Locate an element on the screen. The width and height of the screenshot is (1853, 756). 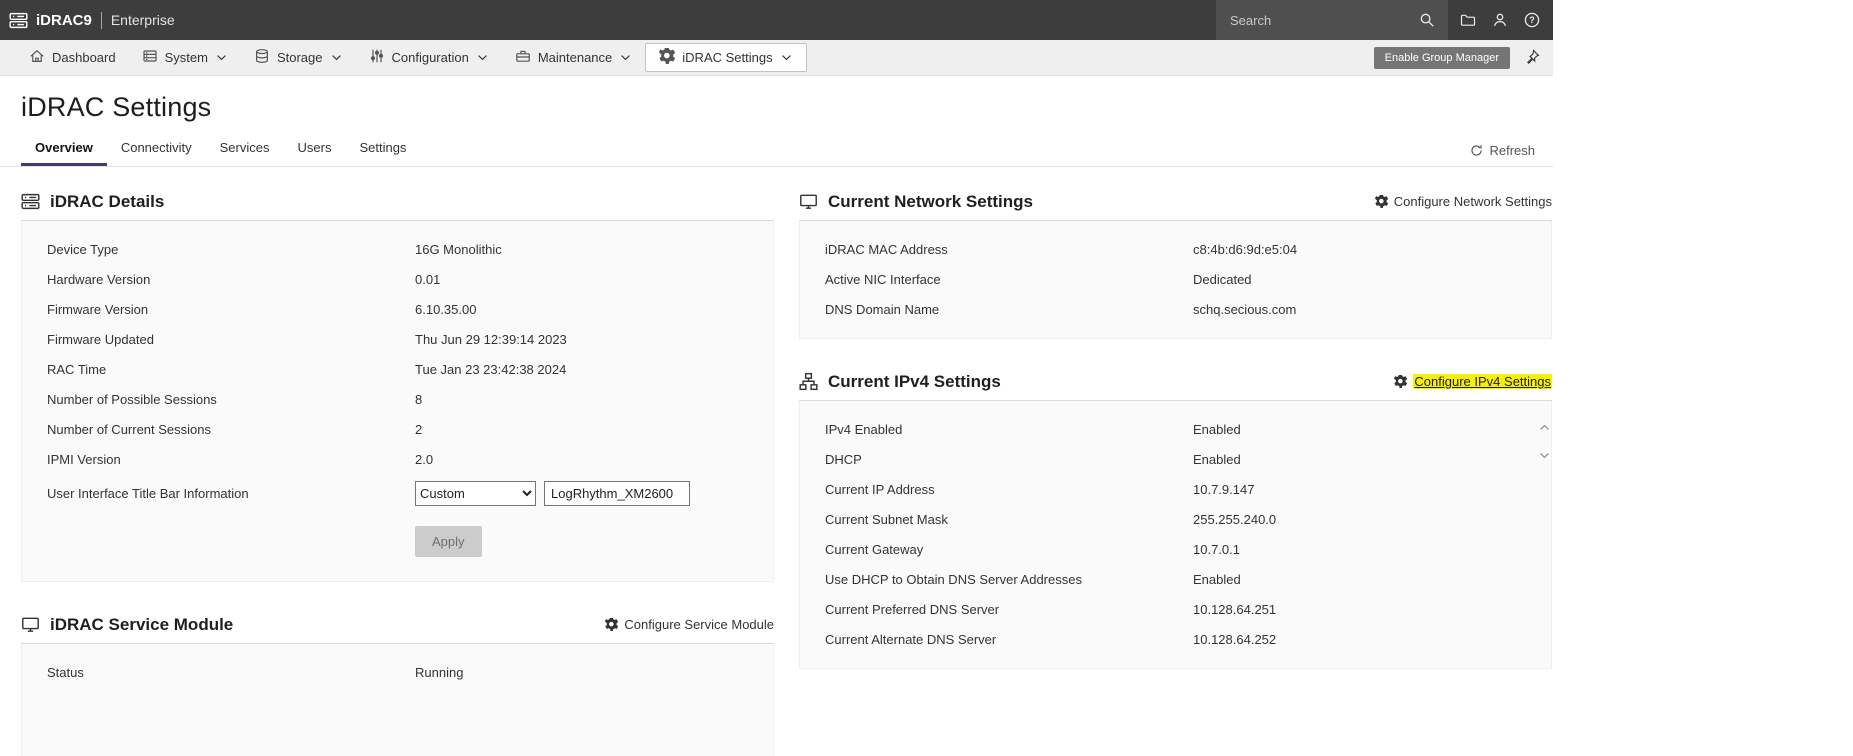
refresh-button: Refresh is located at coordinates (1502, 154).